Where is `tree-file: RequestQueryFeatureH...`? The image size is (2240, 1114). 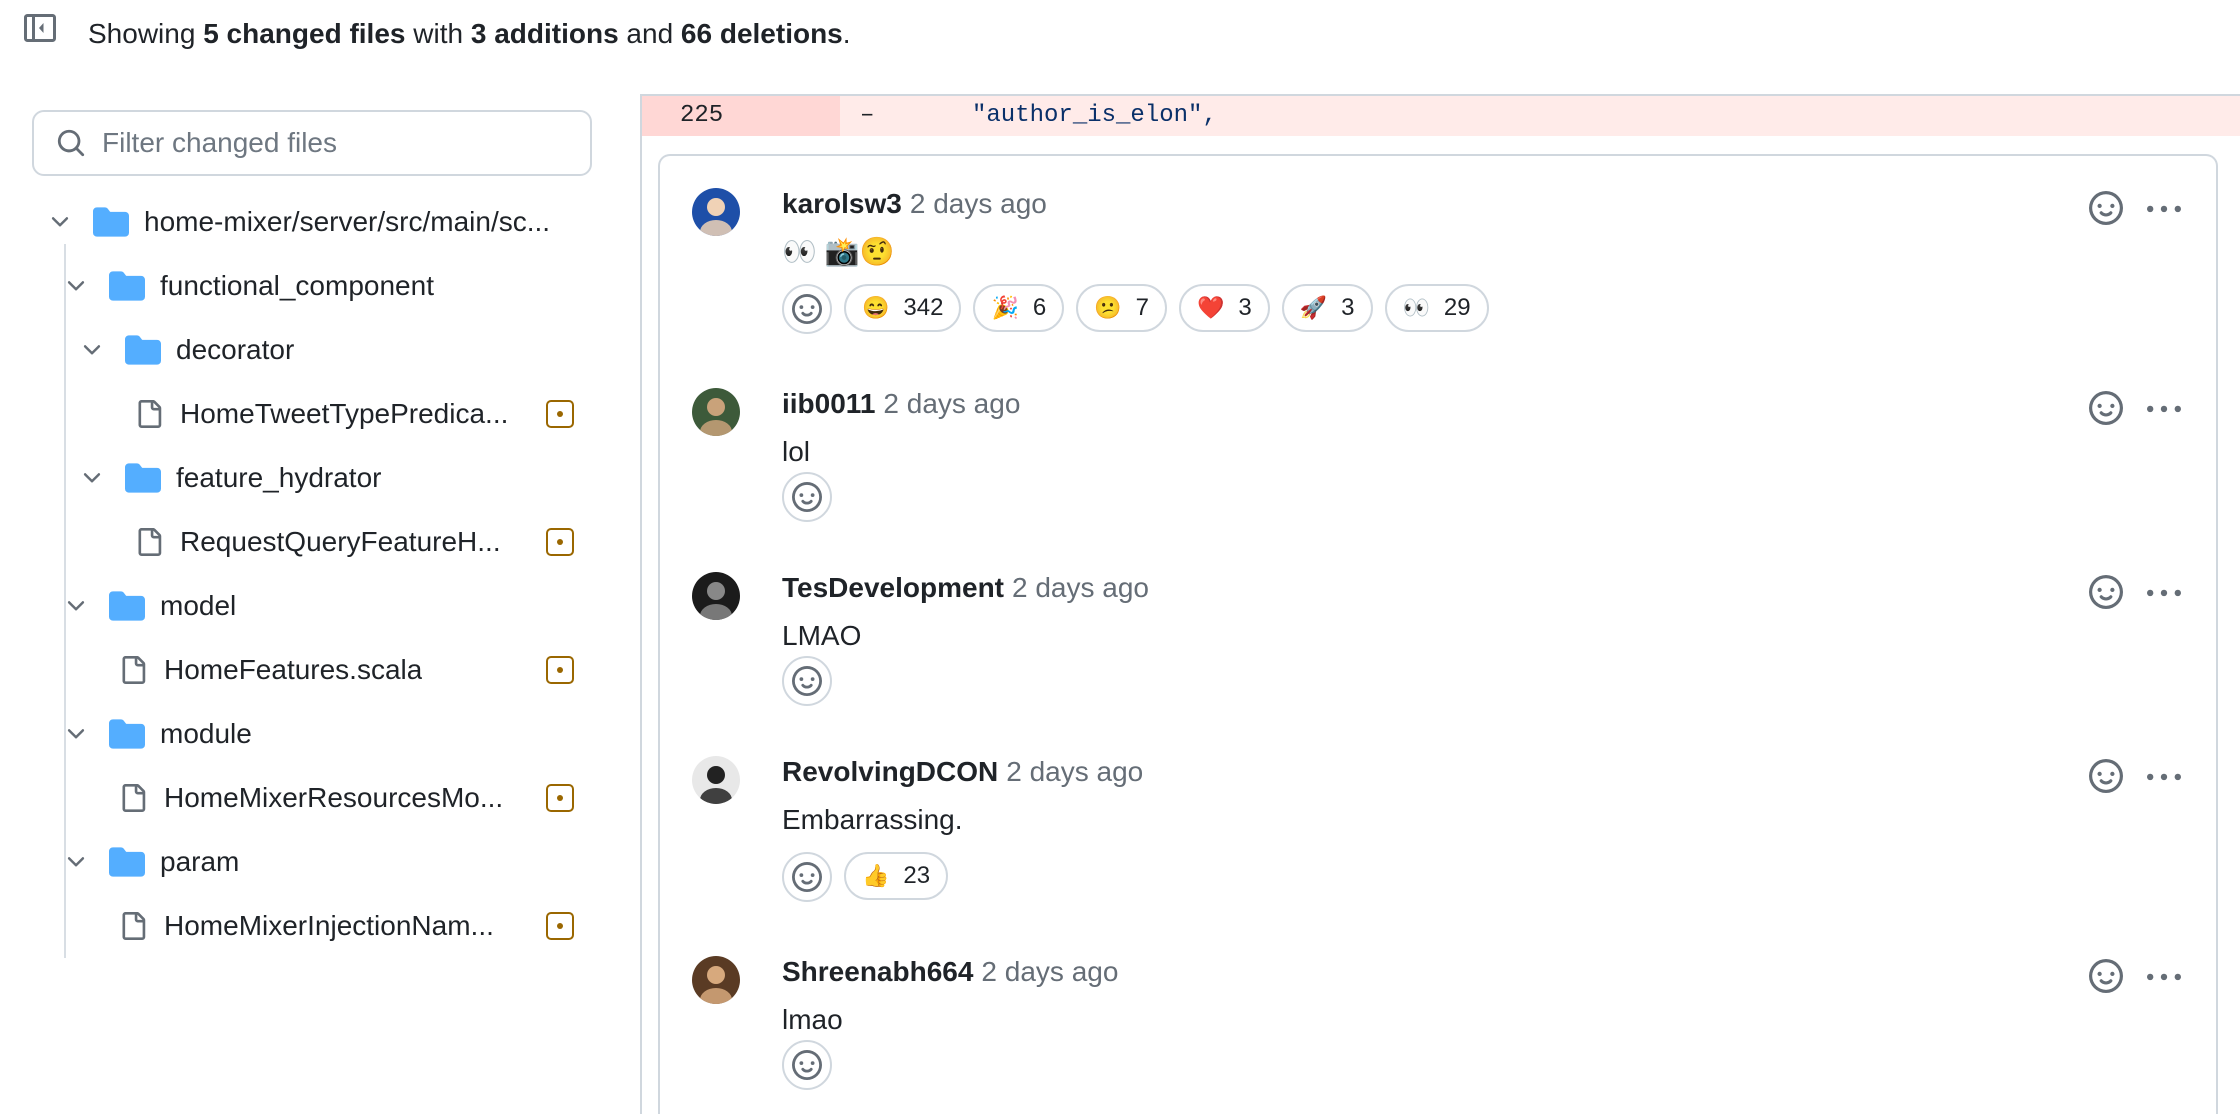 tree-file: RequestQueryFeatureH... is located at coordinates (354, 542).